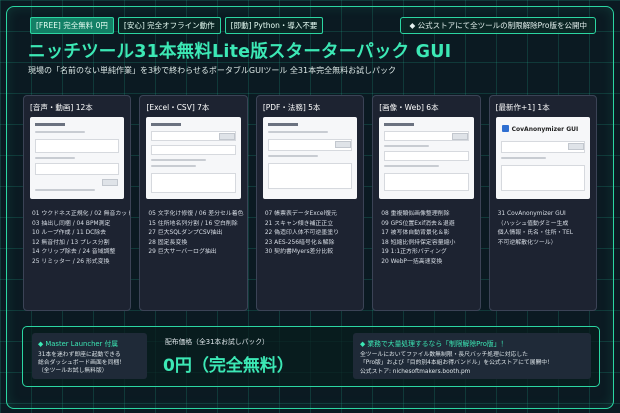 Image resolution: width=620 pixels, height=413 pixels. What do you see at coordinates (196, 214) in the screenshot?
I see `list-item: 05 文字化け修復 / 06 差分セル着色` at bounding box center [196, 214].